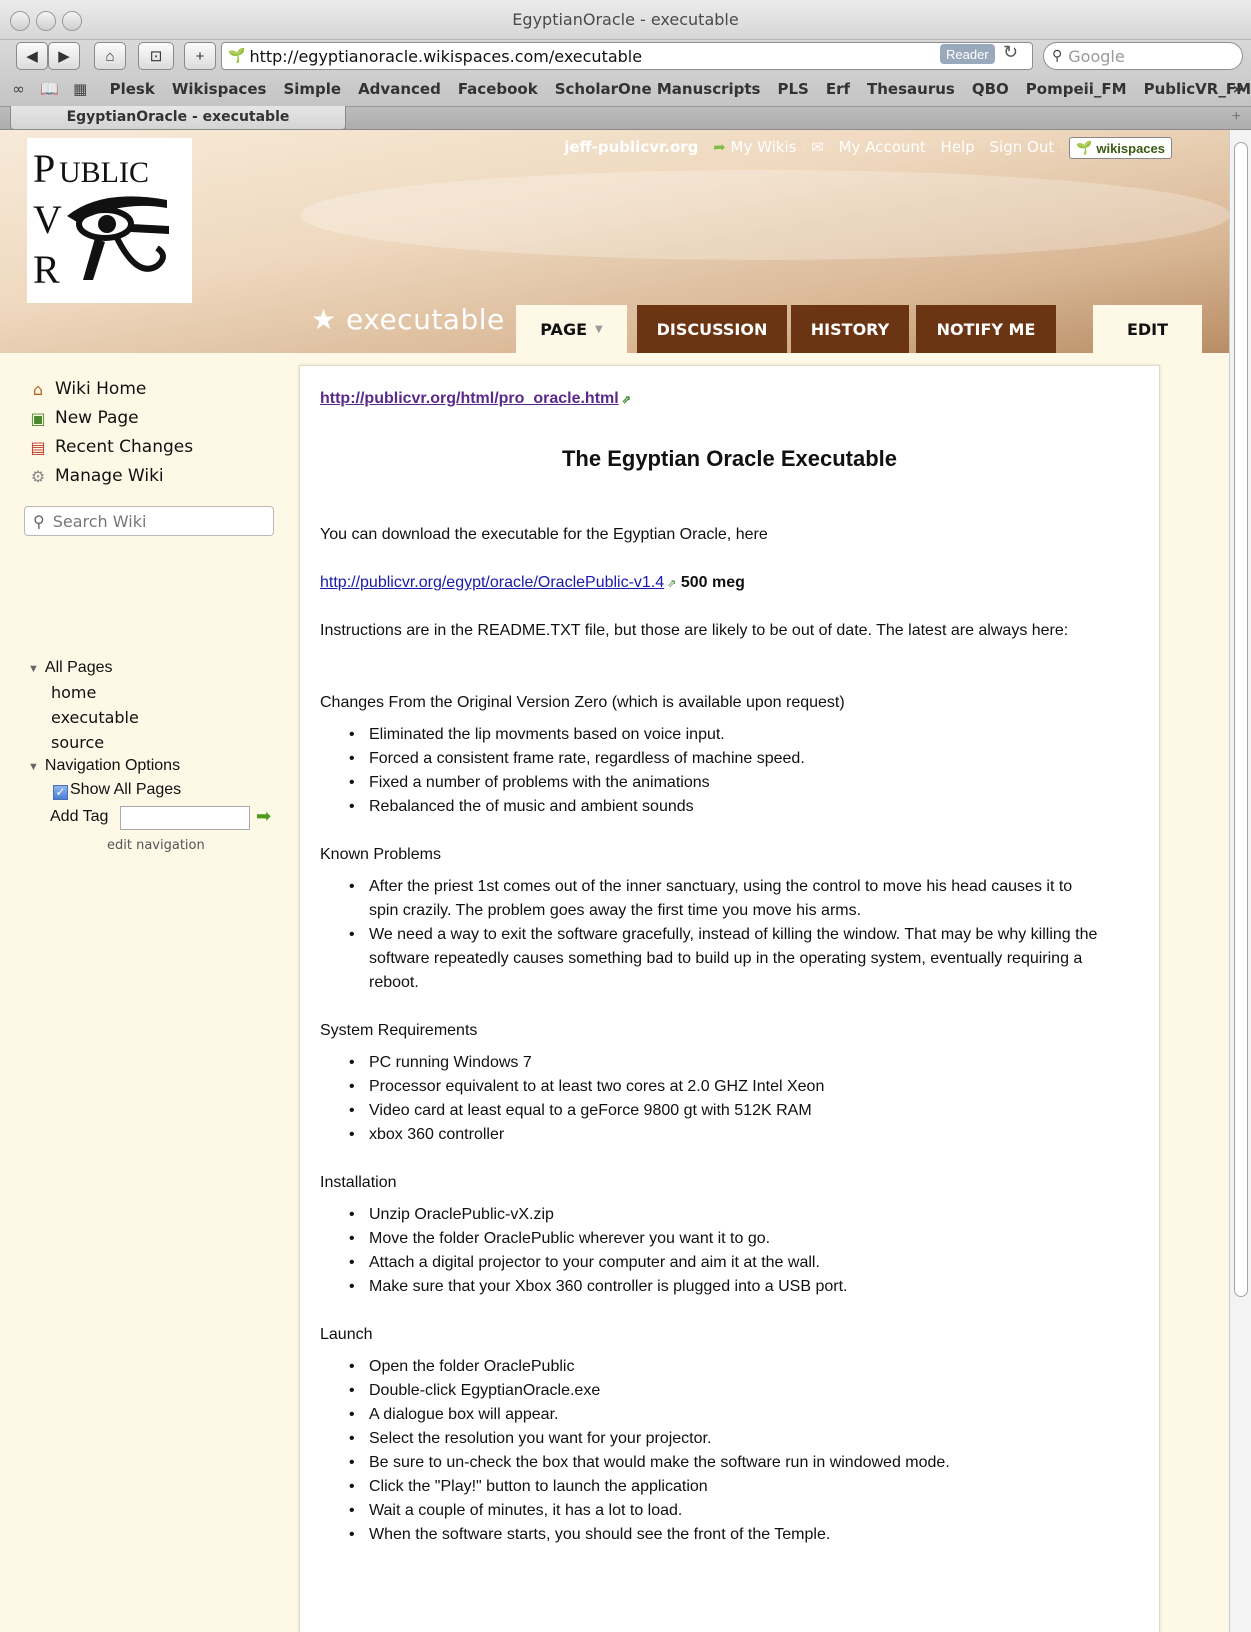  I want to click on bookmark-pompeii-fm: Pompeii_FM, so click(1076, 89).